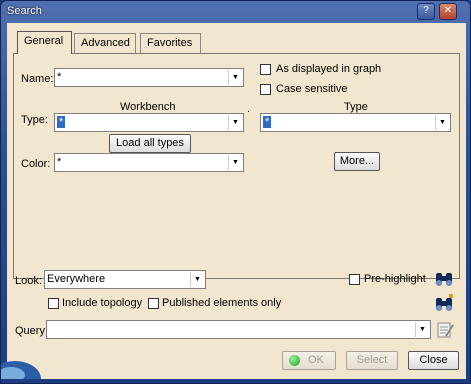 This screenshot has width=471, height=384. What do you see at coordinates (24, 11) in the screenshot?
I see `window-title: Search` at bounding box center [24, 11].